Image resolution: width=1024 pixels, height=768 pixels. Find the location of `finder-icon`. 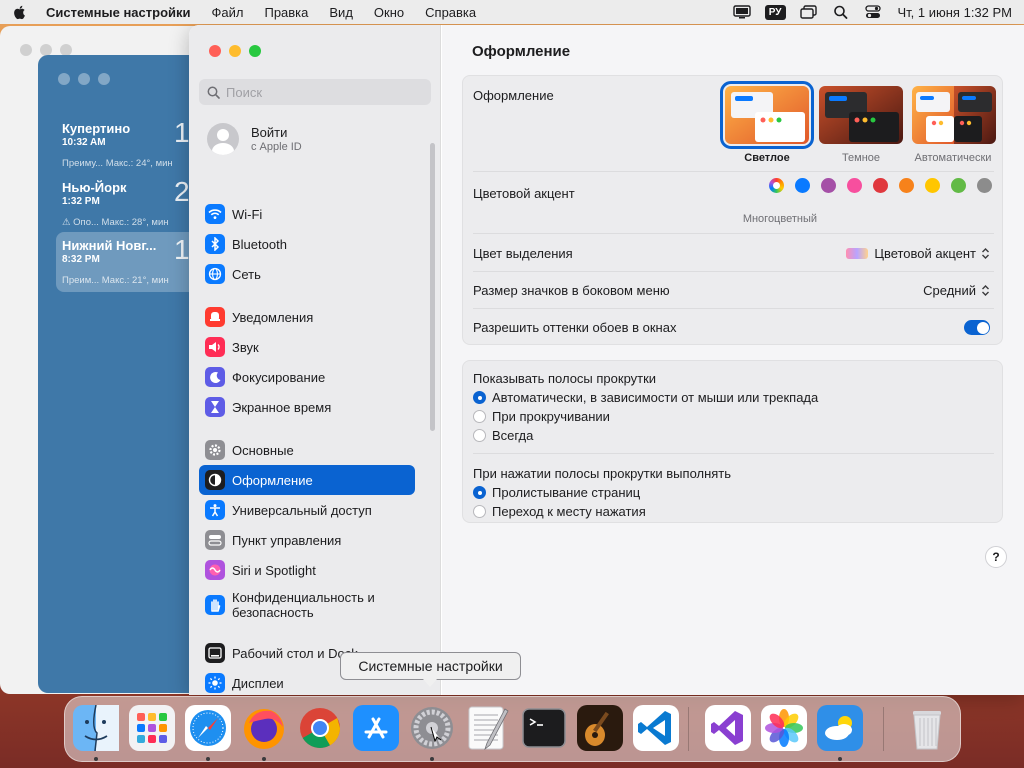

finder-icon is located at coordinates (96, 728).